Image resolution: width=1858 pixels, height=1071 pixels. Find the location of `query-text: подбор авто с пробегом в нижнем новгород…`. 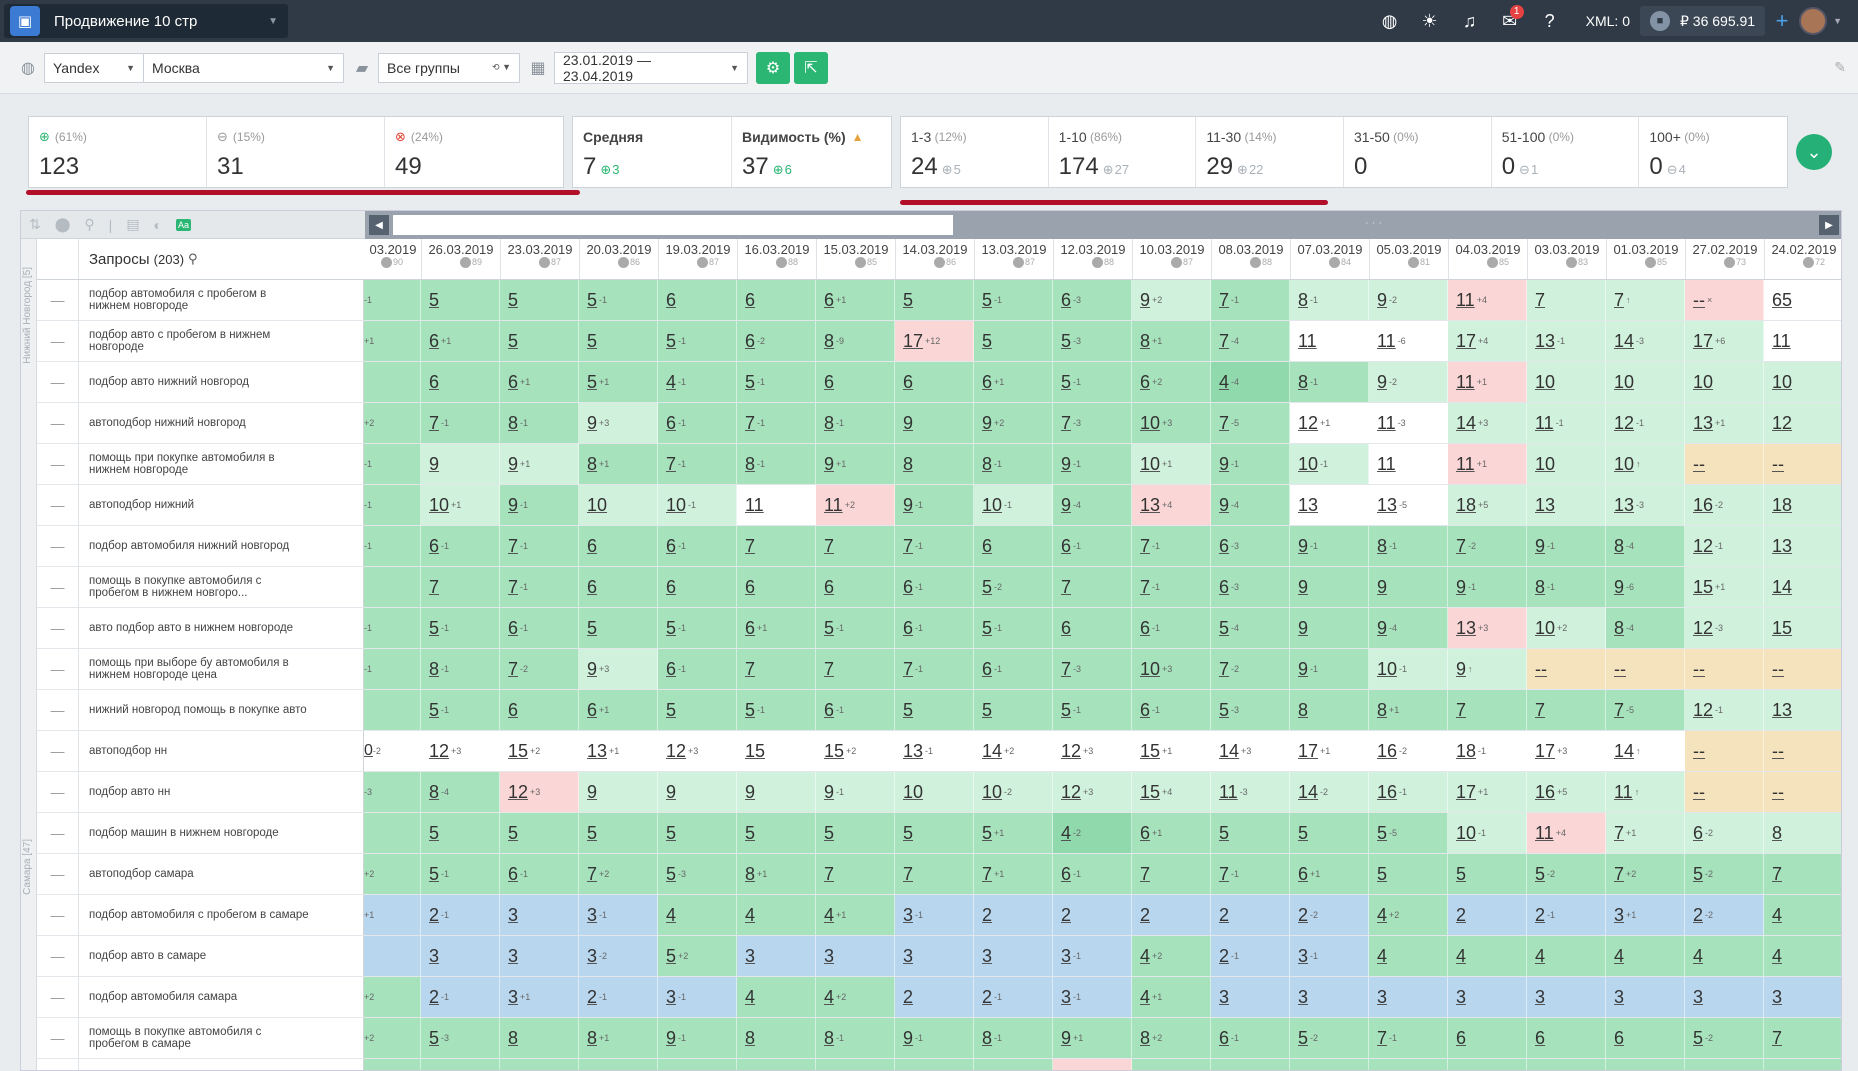

query-text: подбор авто с пробегом в нижнем новгород… is located at coordinates (199, 341).